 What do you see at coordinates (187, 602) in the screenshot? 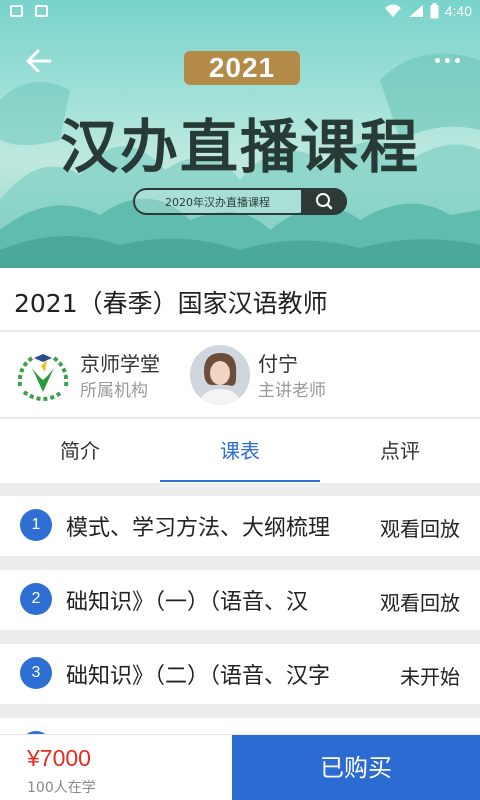
I see `lesson-title: 础知识》（一）（语音、汉` at bounding box center [187, 602].